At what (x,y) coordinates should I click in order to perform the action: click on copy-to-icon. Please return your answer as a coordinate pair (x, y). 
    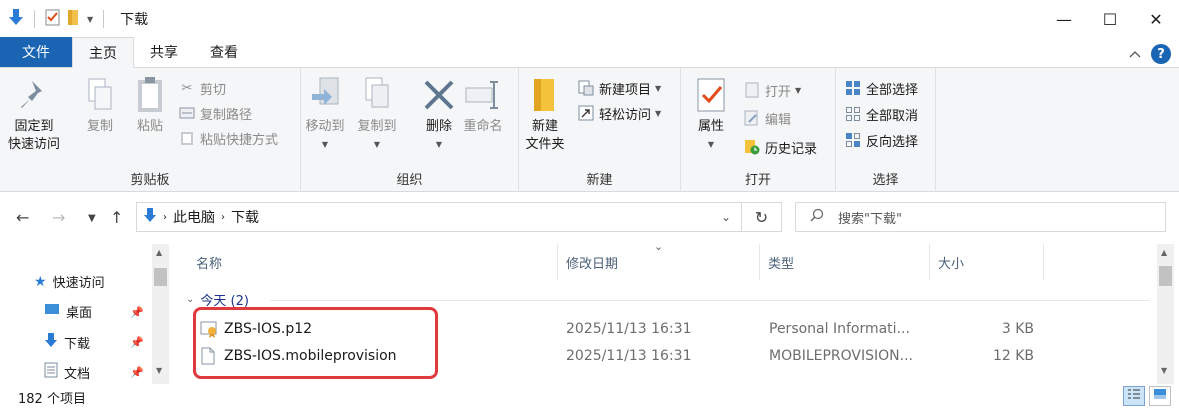
    Looking at the image, I should click on (377, 95).